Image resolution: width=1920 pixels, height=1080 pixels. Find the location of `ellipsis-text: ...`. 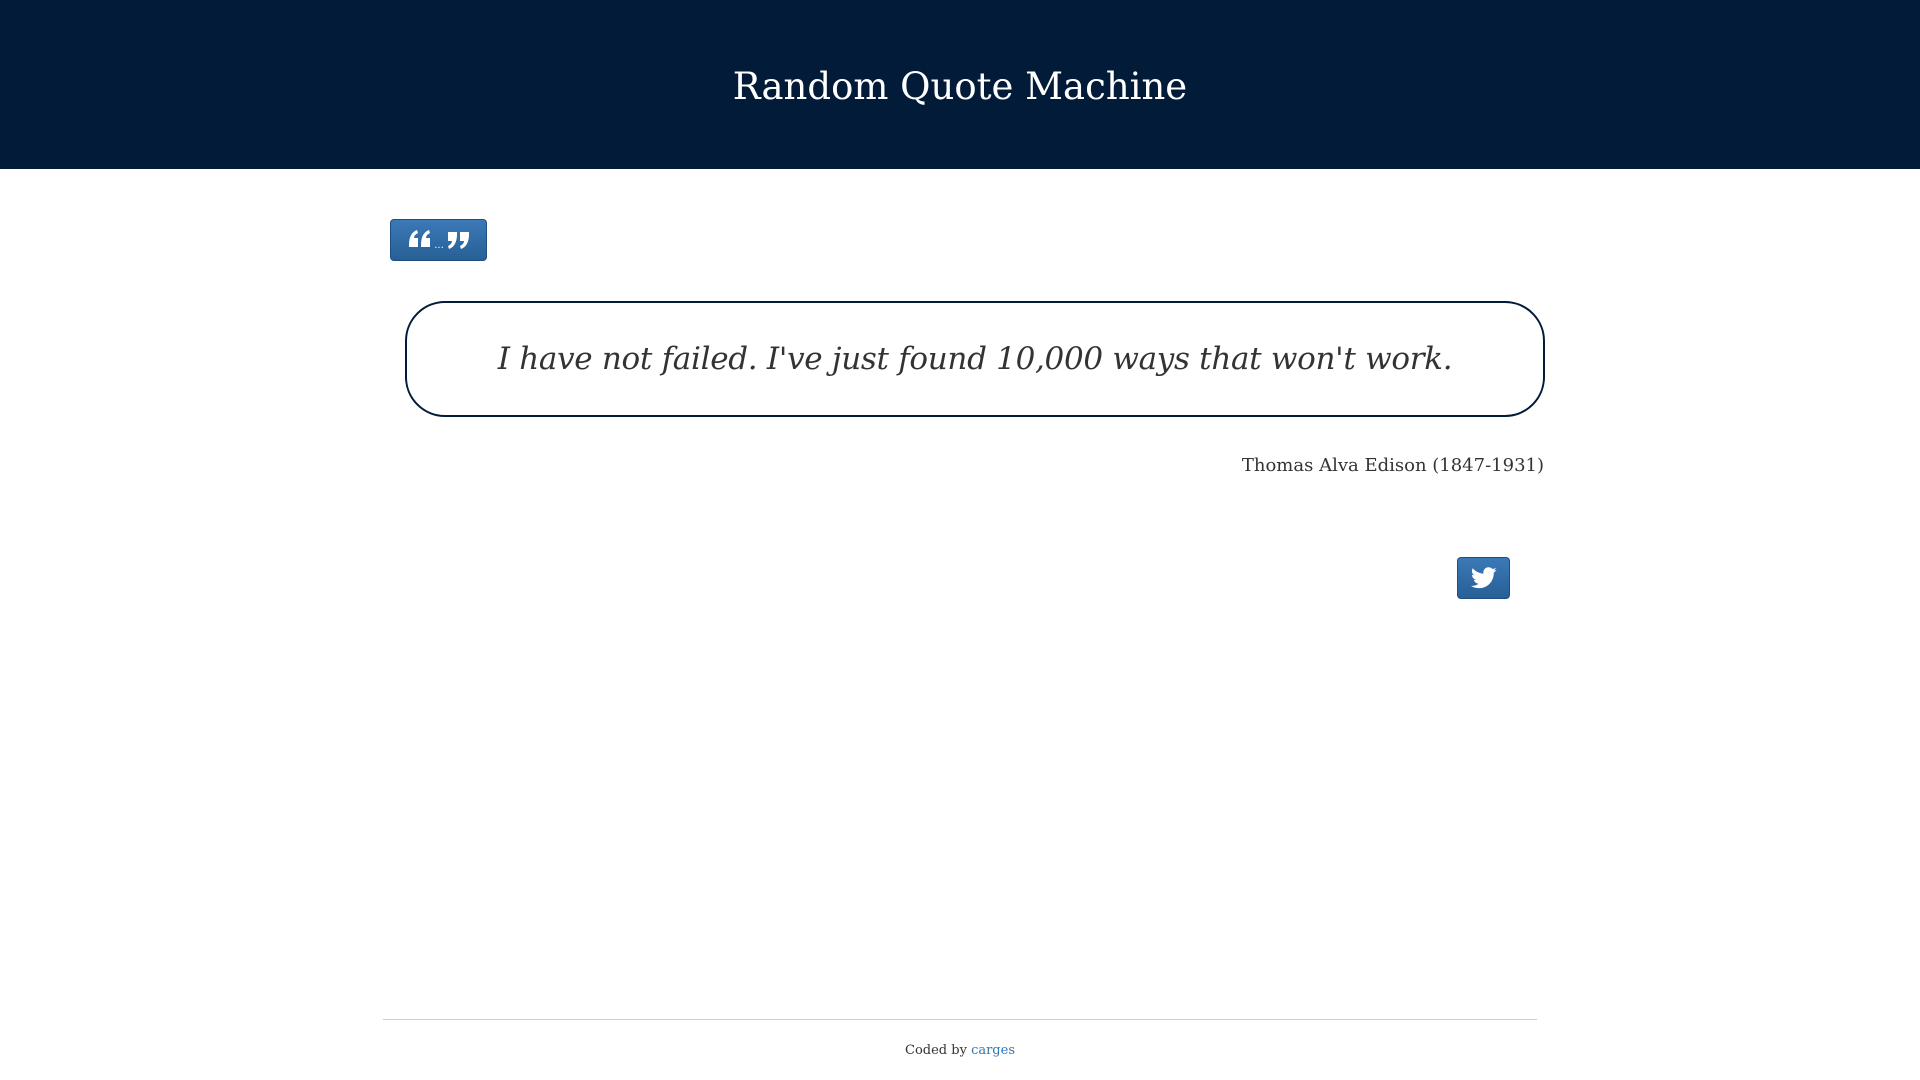

ellipsis-text: ... is located at coordinates (439, 245).